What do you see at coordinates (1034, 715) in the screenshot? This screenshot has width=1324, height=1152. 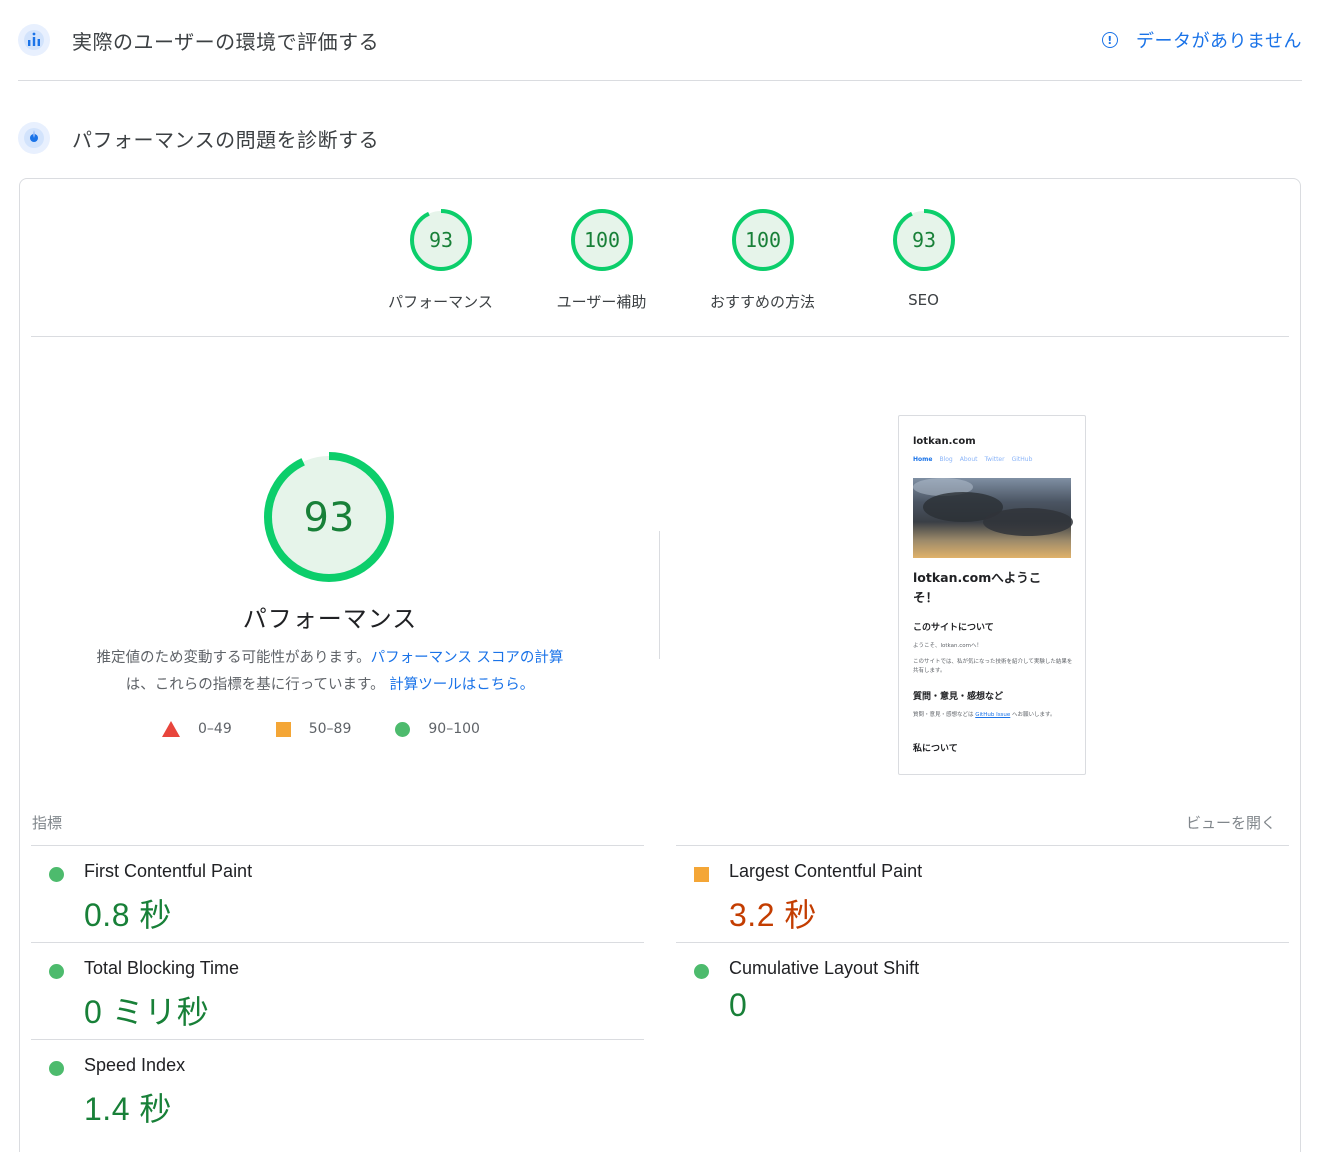 I see `q-text-2: へお願いします。` at bounding box center [1034, 715].